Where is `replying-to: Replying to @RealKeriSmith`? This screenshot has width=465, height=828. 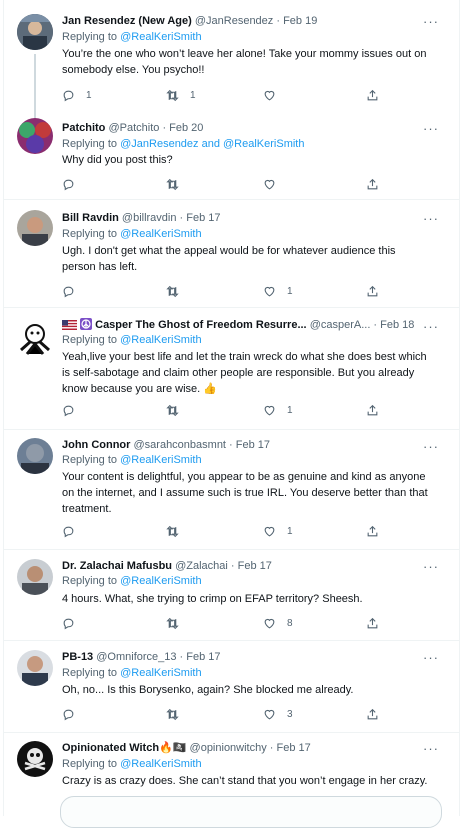 replying-to: Replying to @RealKeriSmith is located at coordinates (132, 673).